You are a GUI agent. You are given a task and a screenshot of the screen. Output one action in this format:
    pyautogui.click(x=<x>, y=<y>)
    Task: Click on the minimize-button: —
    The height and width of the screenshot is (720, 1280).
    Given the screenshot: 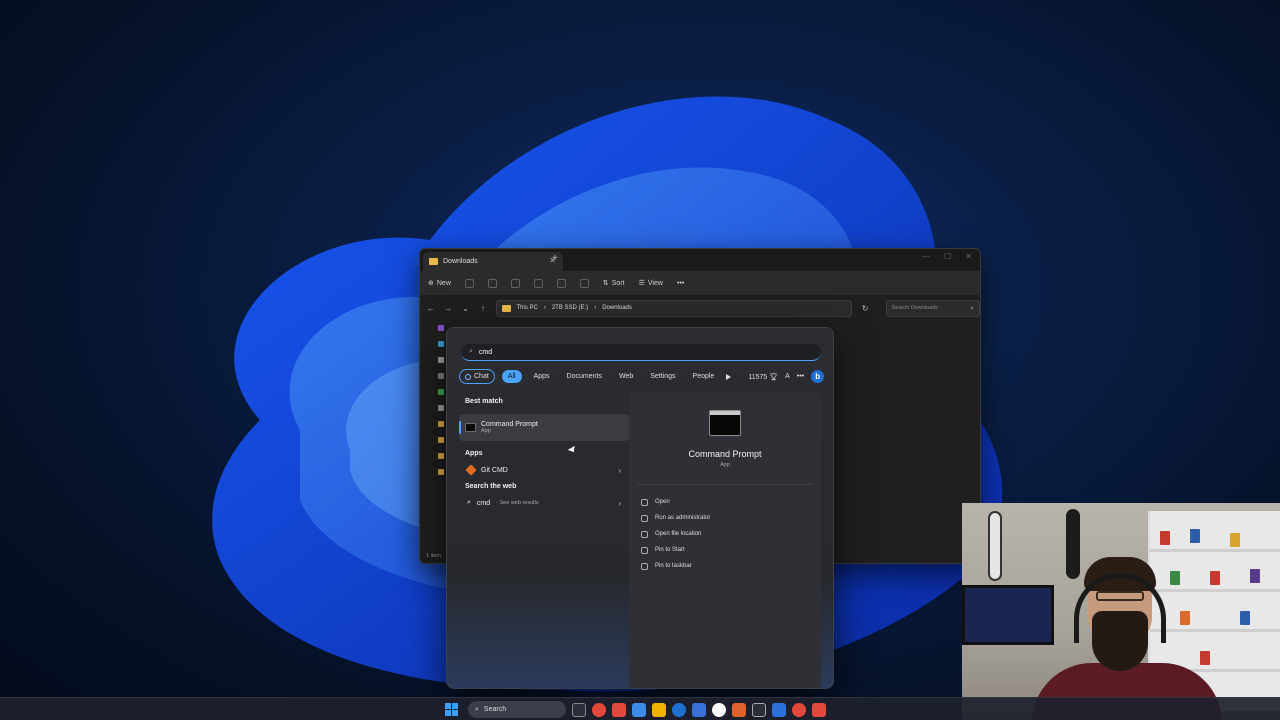 What is the action you would take?
    pyautogui.click(x=926, y=256)
    